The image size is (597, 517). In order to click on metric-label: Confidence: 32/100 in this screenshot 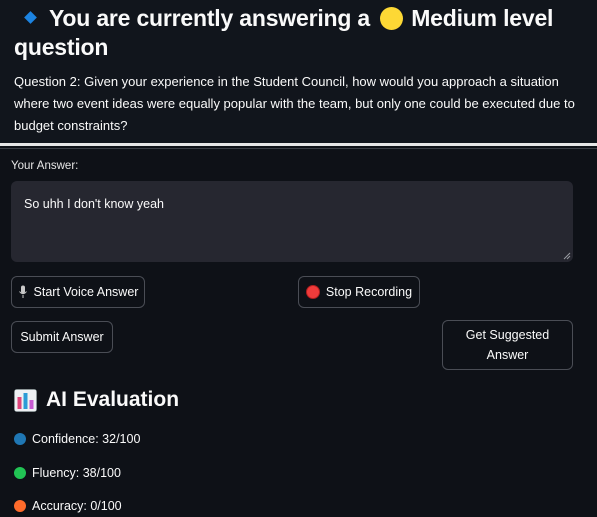, I will do `click(86, 439)`.